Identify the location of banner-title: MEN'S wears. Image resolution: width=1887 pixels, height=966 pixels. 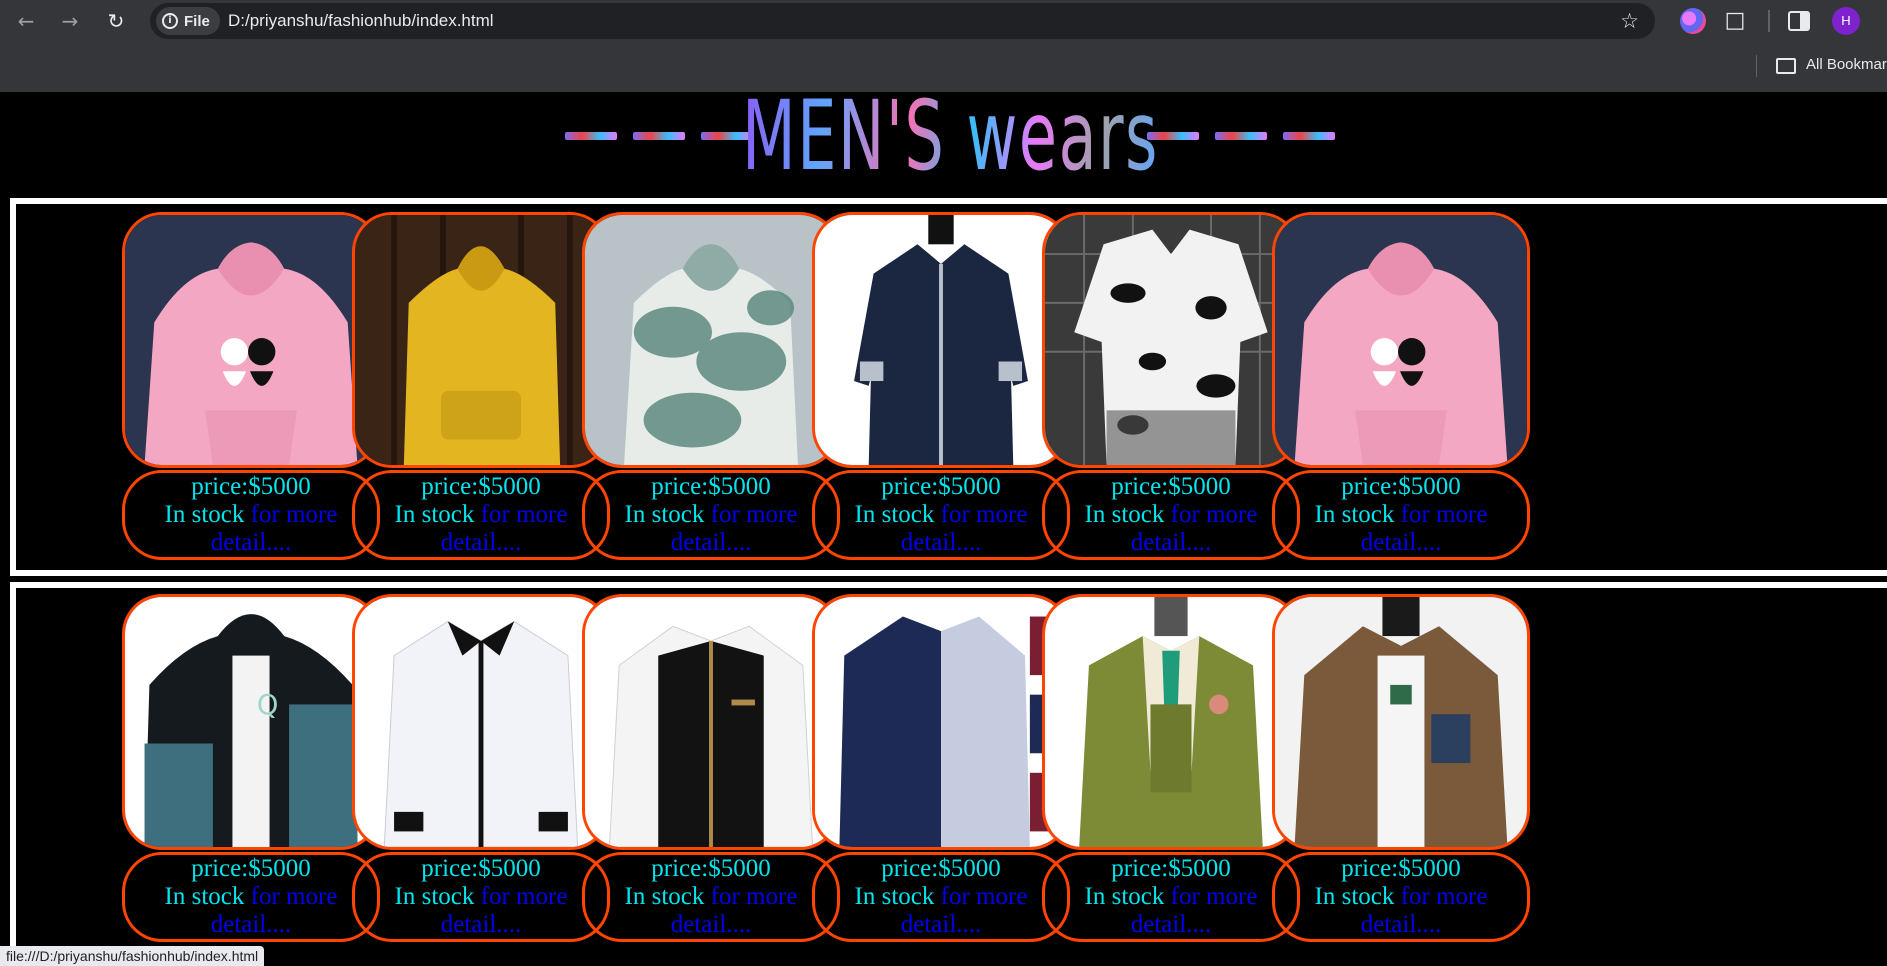
(950, 142).